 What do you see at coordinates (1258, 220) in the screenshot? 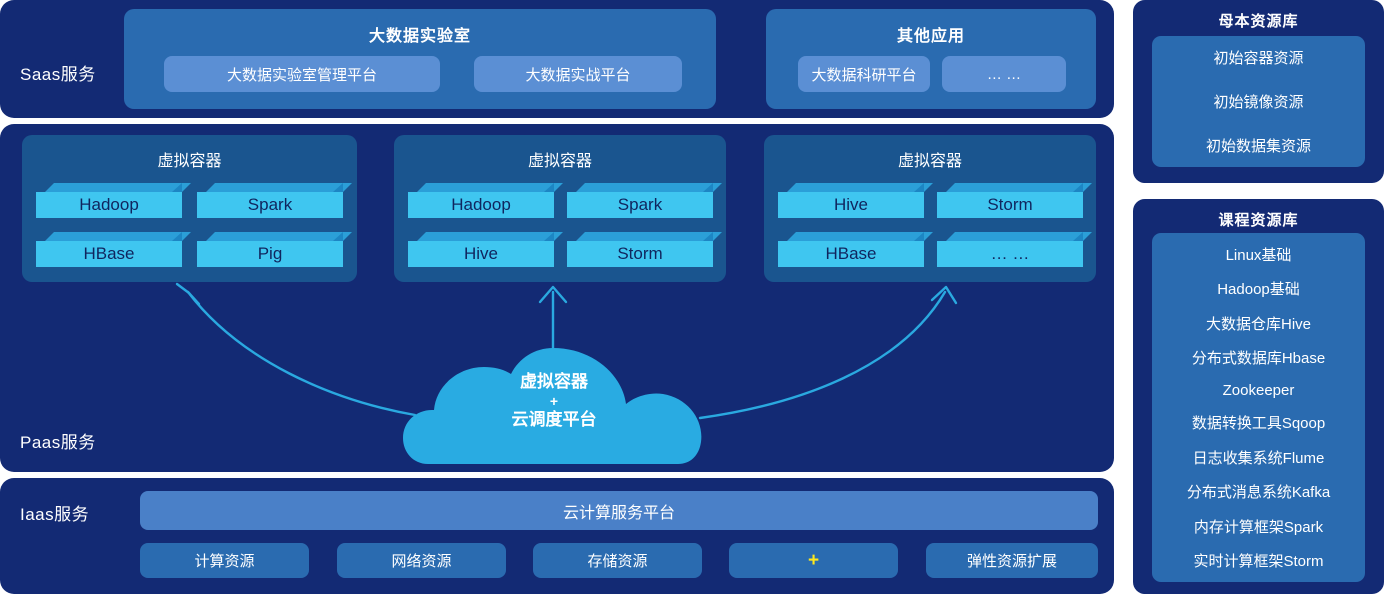
I see `side-panel-title: 课程资源库` at bounding box center [1258, 220].